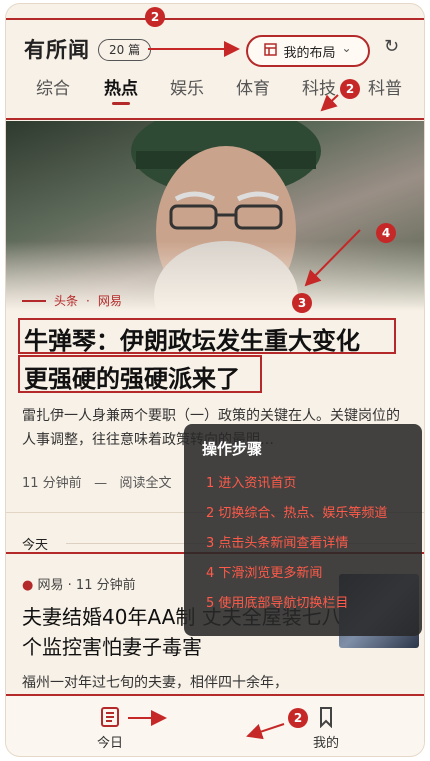  Describe the element at coordinates (53, 86) in the screenshot. I see `tab-general: 综合` at that location.